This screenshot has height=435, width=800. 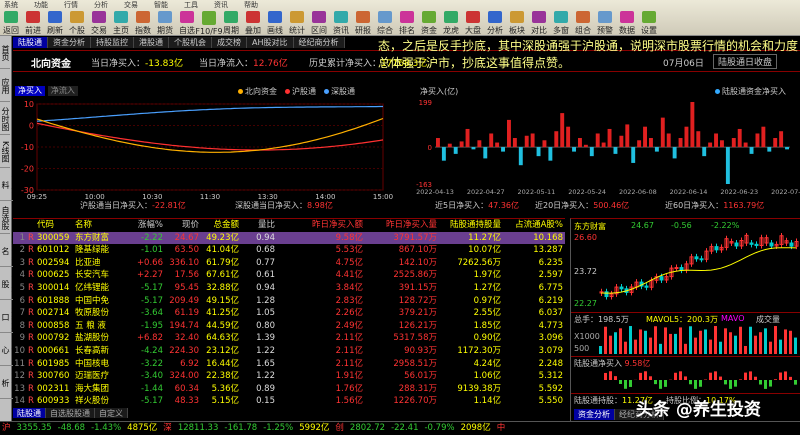 I want to click on candle-body, so click(x=661, y=278).